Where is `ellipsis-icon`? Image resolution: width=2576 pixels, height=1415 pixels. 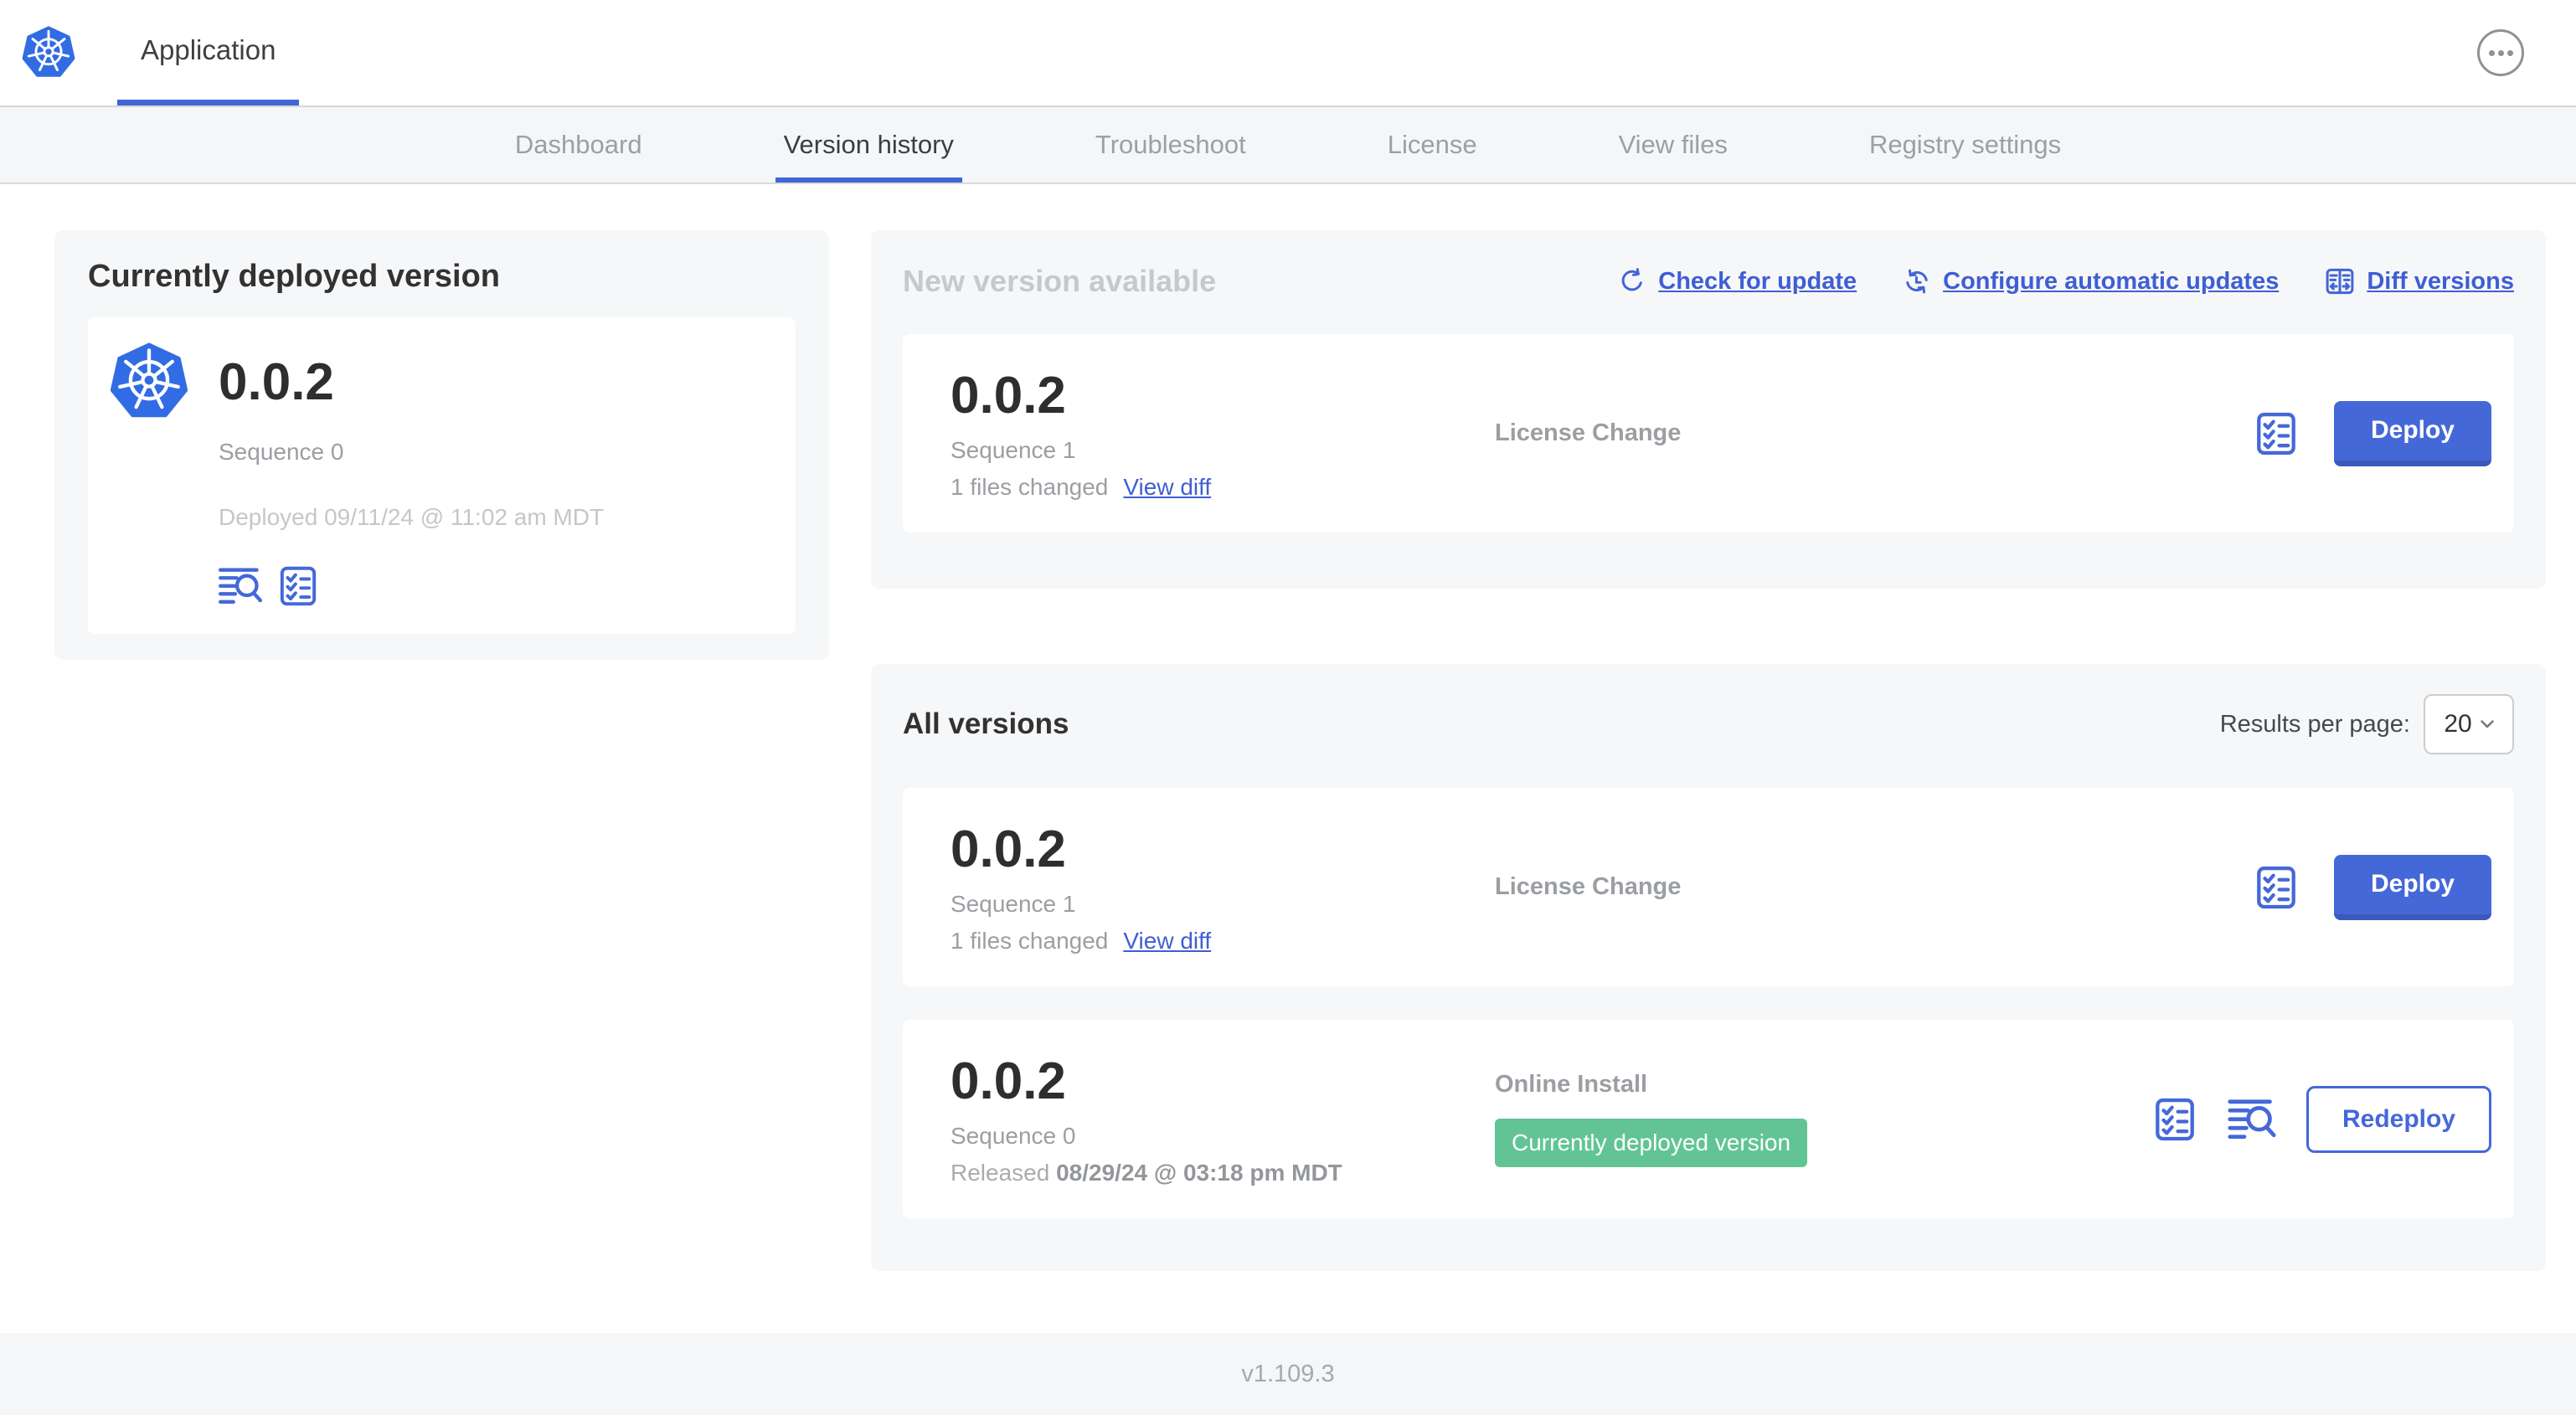
ellipsis-icon is located at coordinates (2500, 52).